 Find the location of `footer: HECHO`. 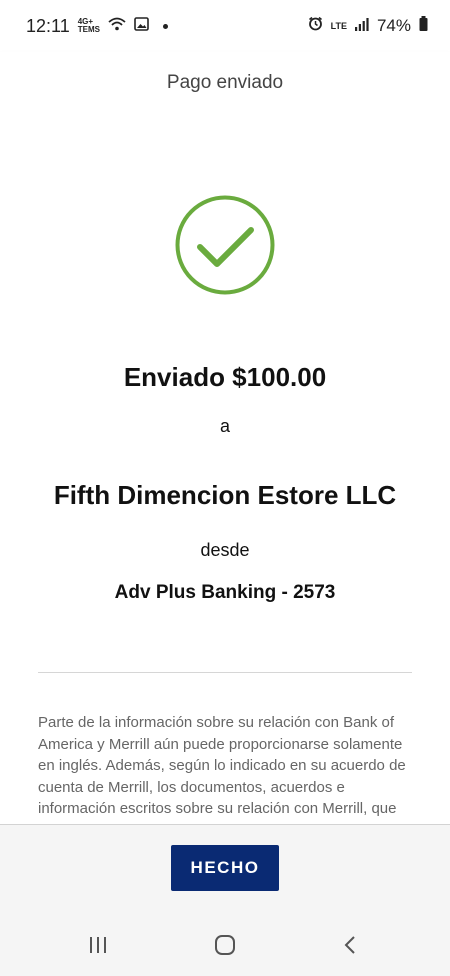

footer: HECHO is located at coordinates (225, 869).